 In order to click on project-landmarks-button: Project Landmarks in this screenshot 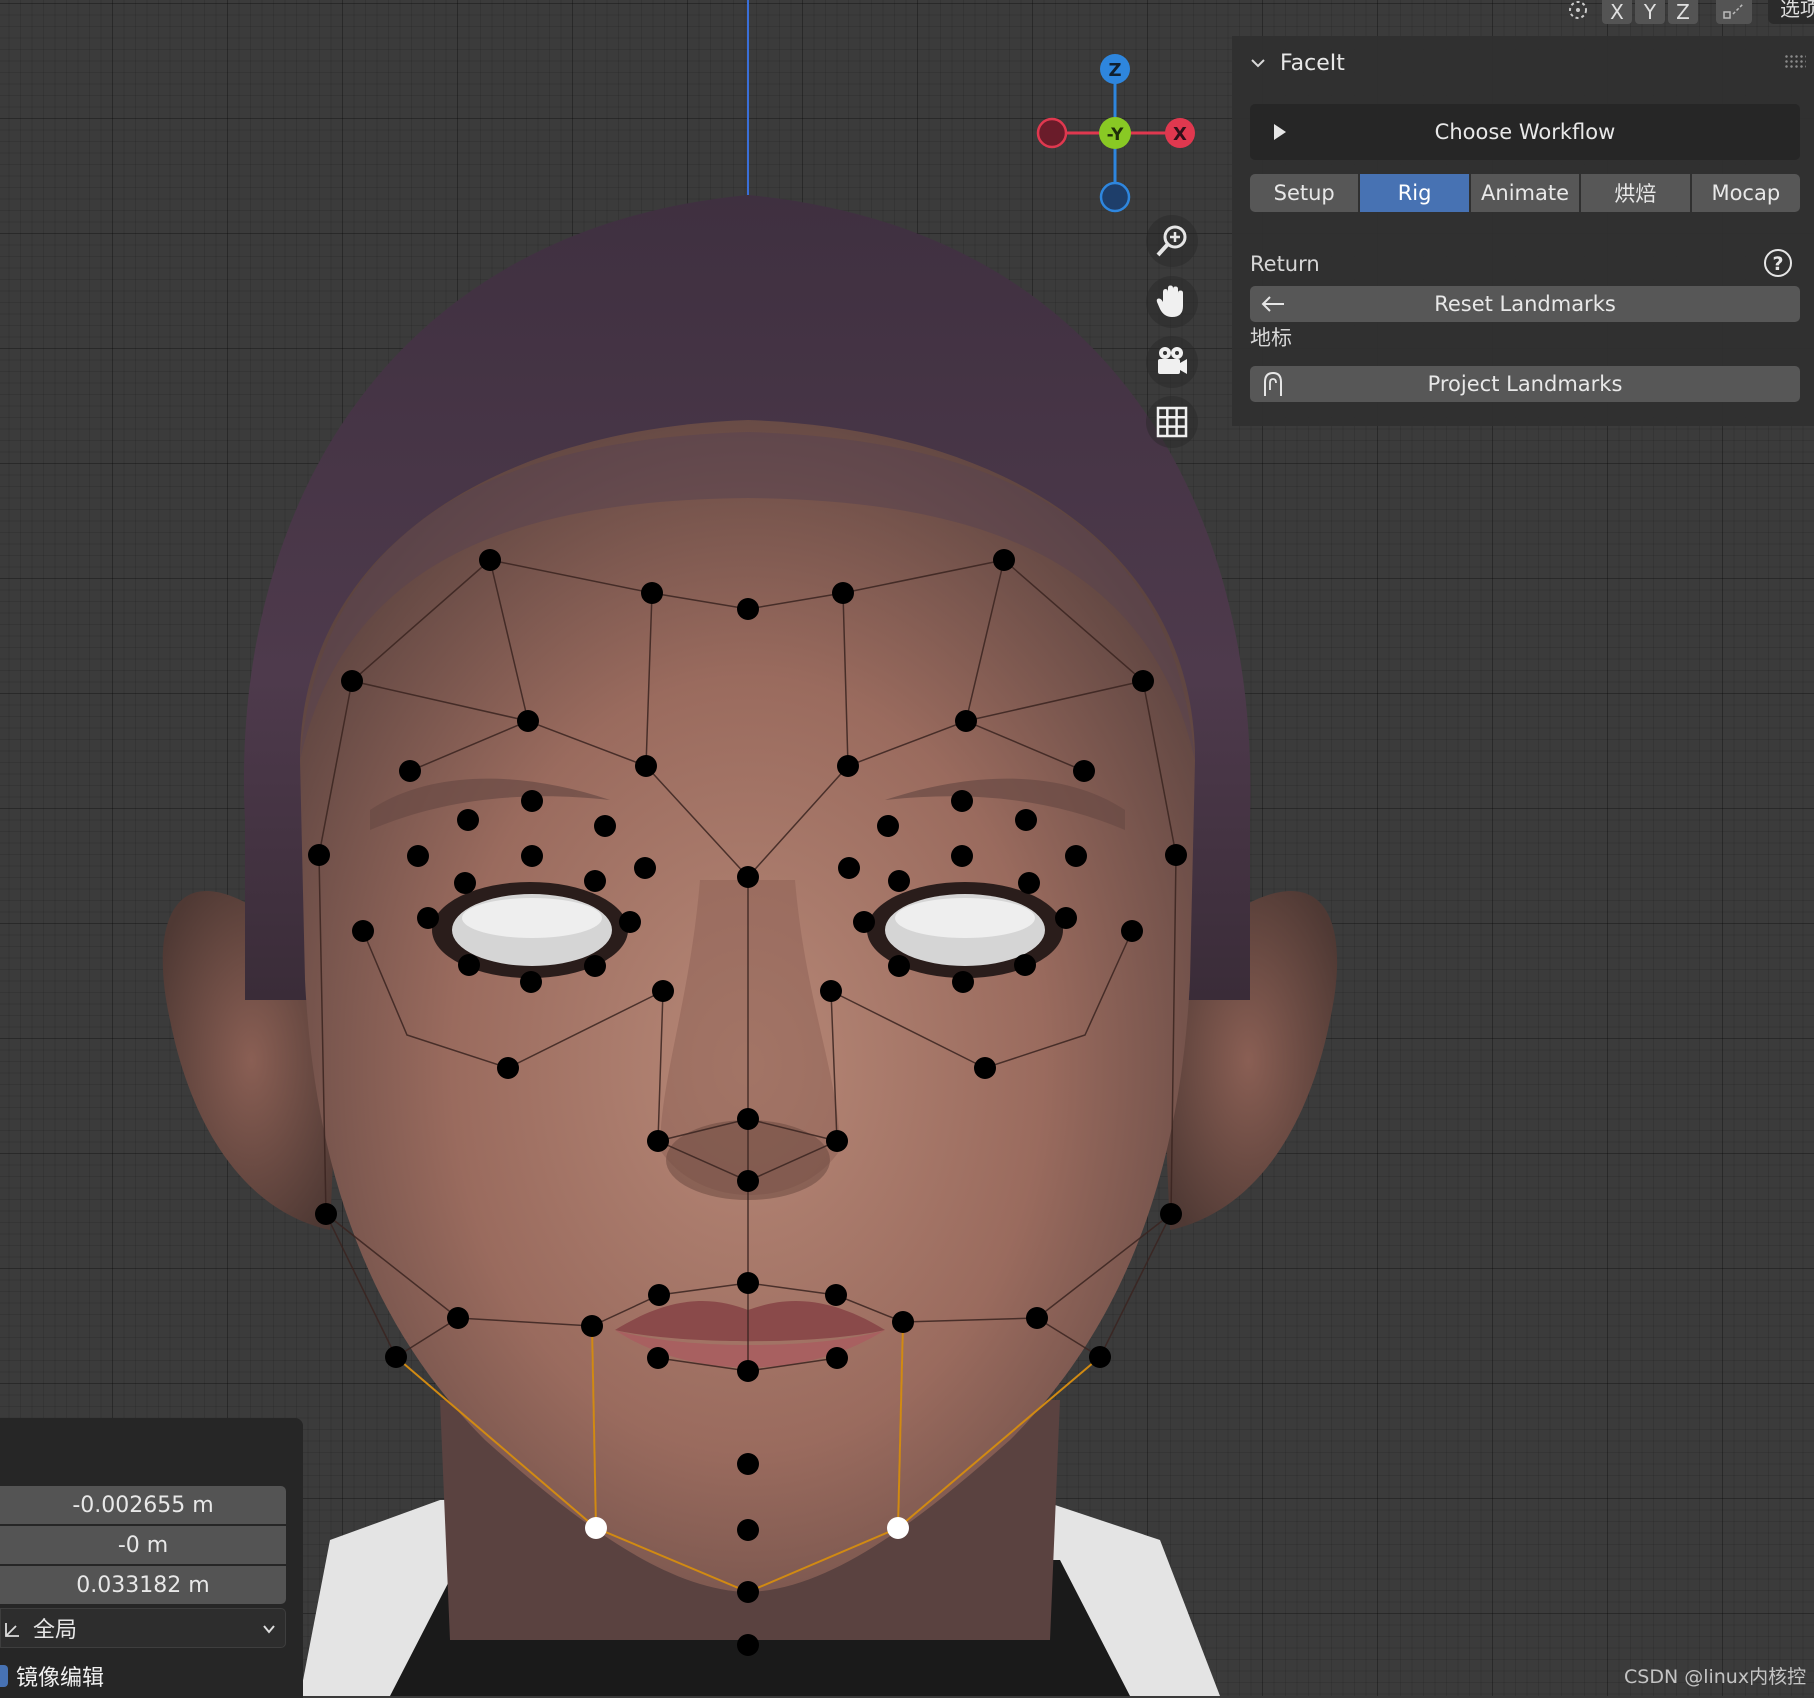, I will do `click(1525, 384)`.